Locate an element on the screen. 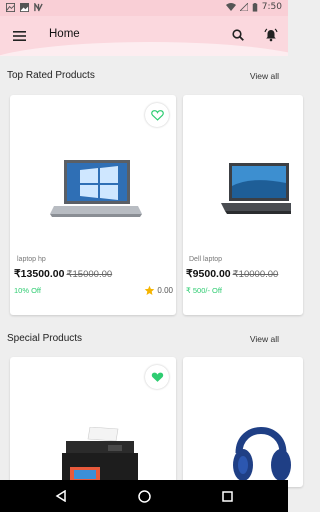 The width and height of the screenshot is (320, 512). view-all-special-link: View all is located at coordinates (264, 339).